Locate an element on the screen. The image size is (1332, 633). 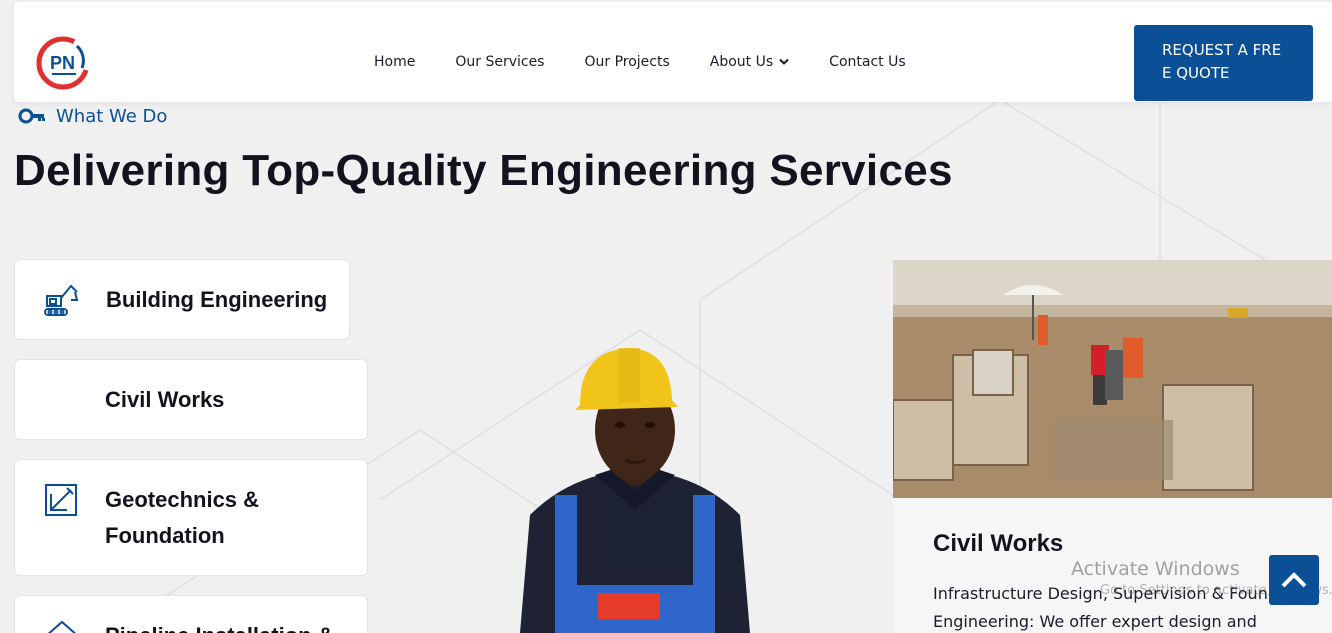
nav-home-label: Home is located at coordinates (395, 62).